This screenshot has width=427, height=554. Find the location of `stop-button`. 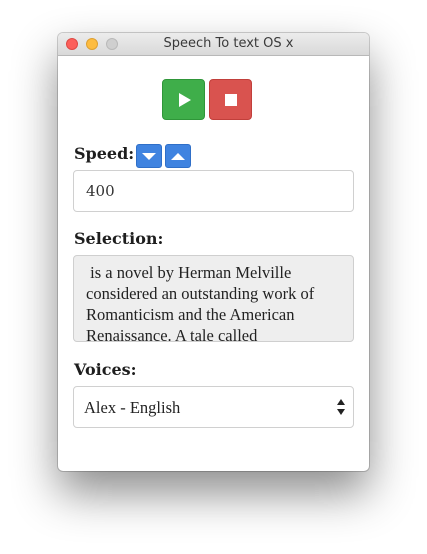

stop-button is located at coordinates (230, 99).